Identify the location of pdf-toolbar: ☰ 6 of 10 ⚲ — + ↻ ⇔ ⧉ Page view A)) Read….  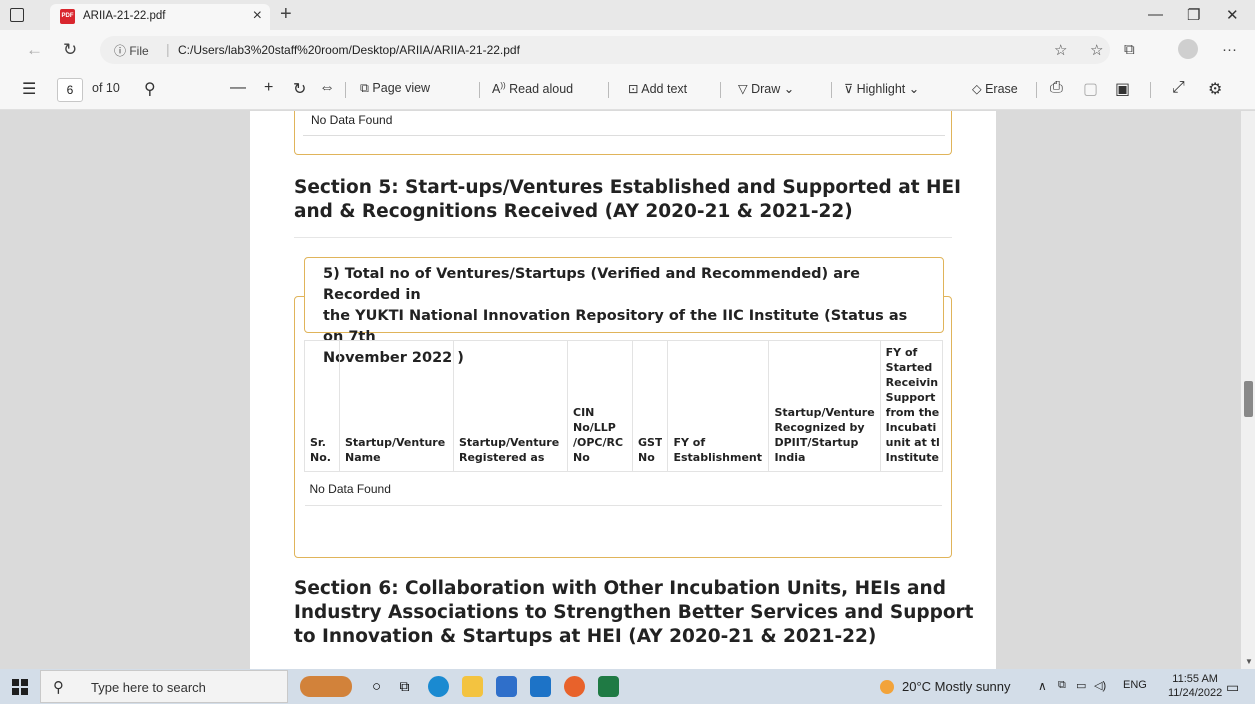
(627, 90).